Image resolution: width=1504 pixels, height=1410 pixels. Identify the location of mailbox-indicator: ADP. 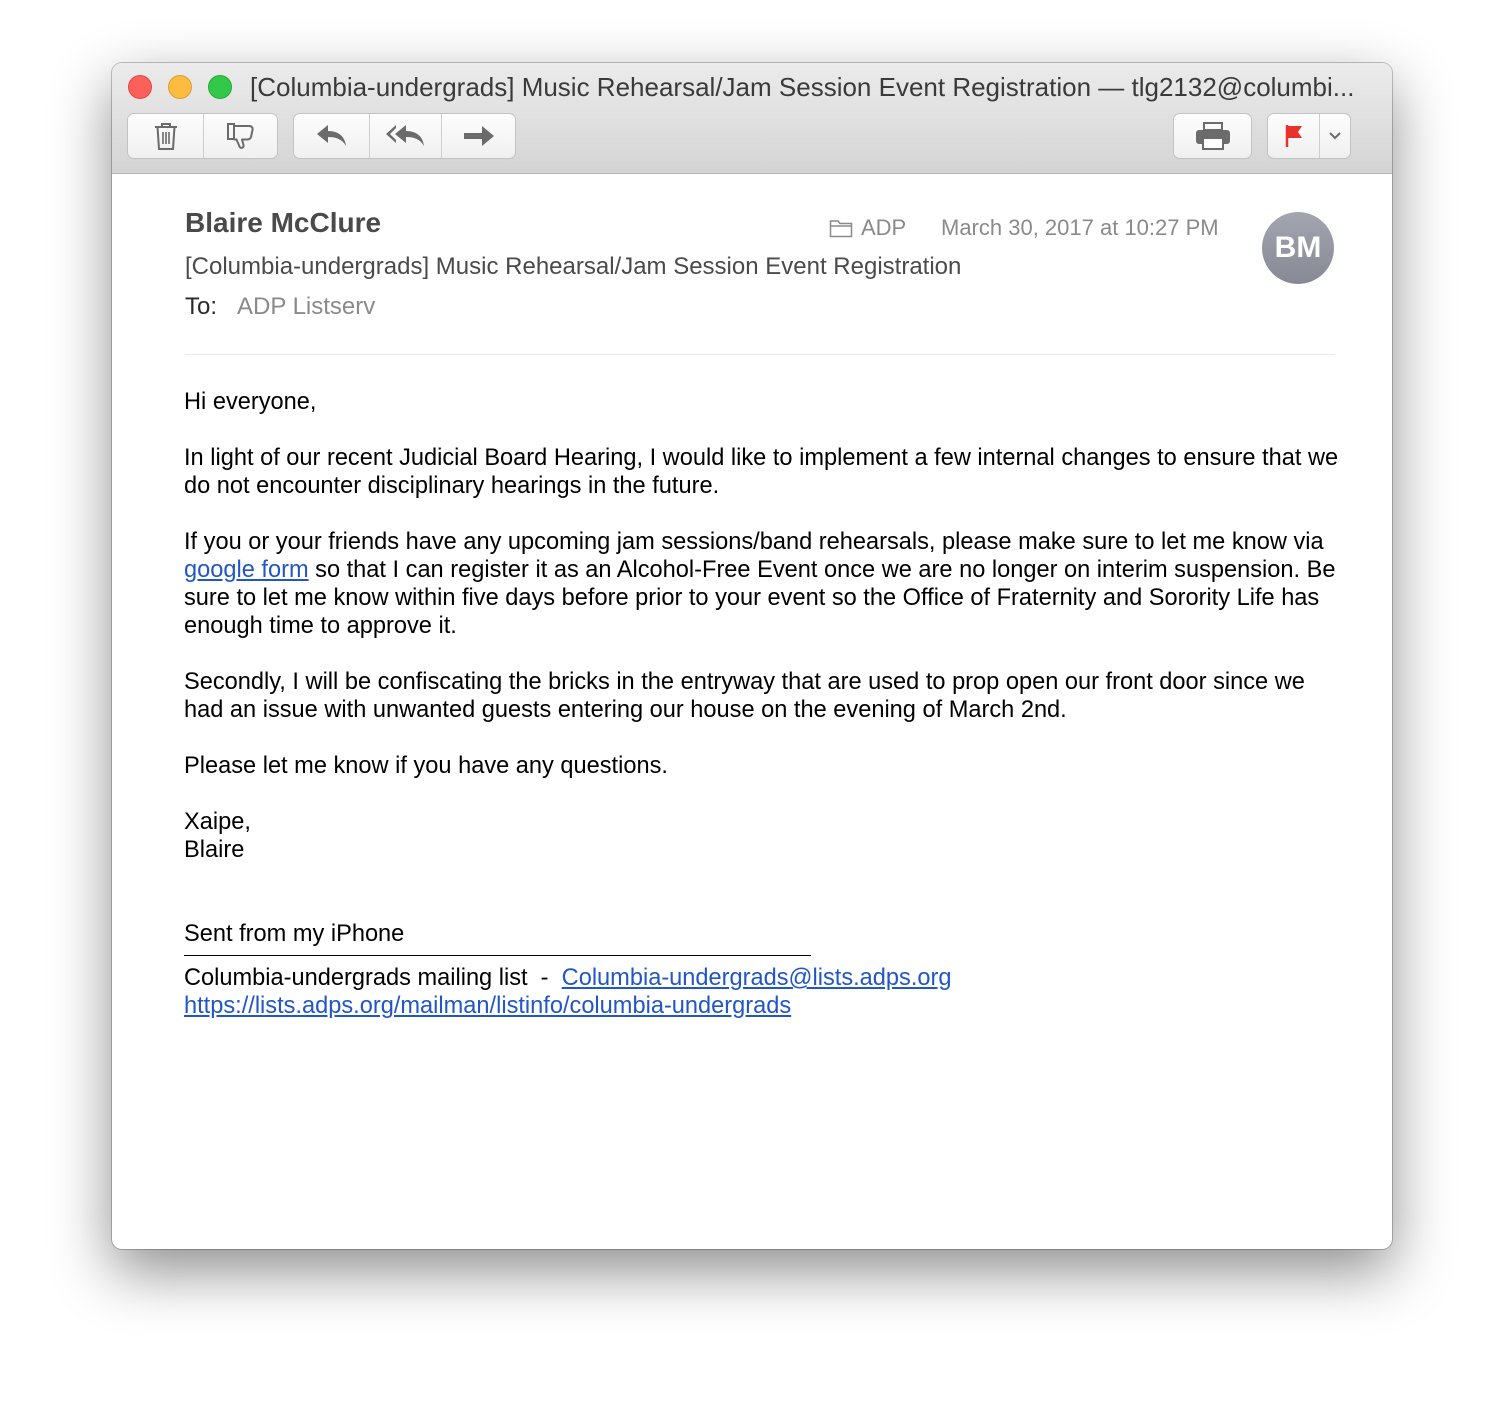
(867, 228).